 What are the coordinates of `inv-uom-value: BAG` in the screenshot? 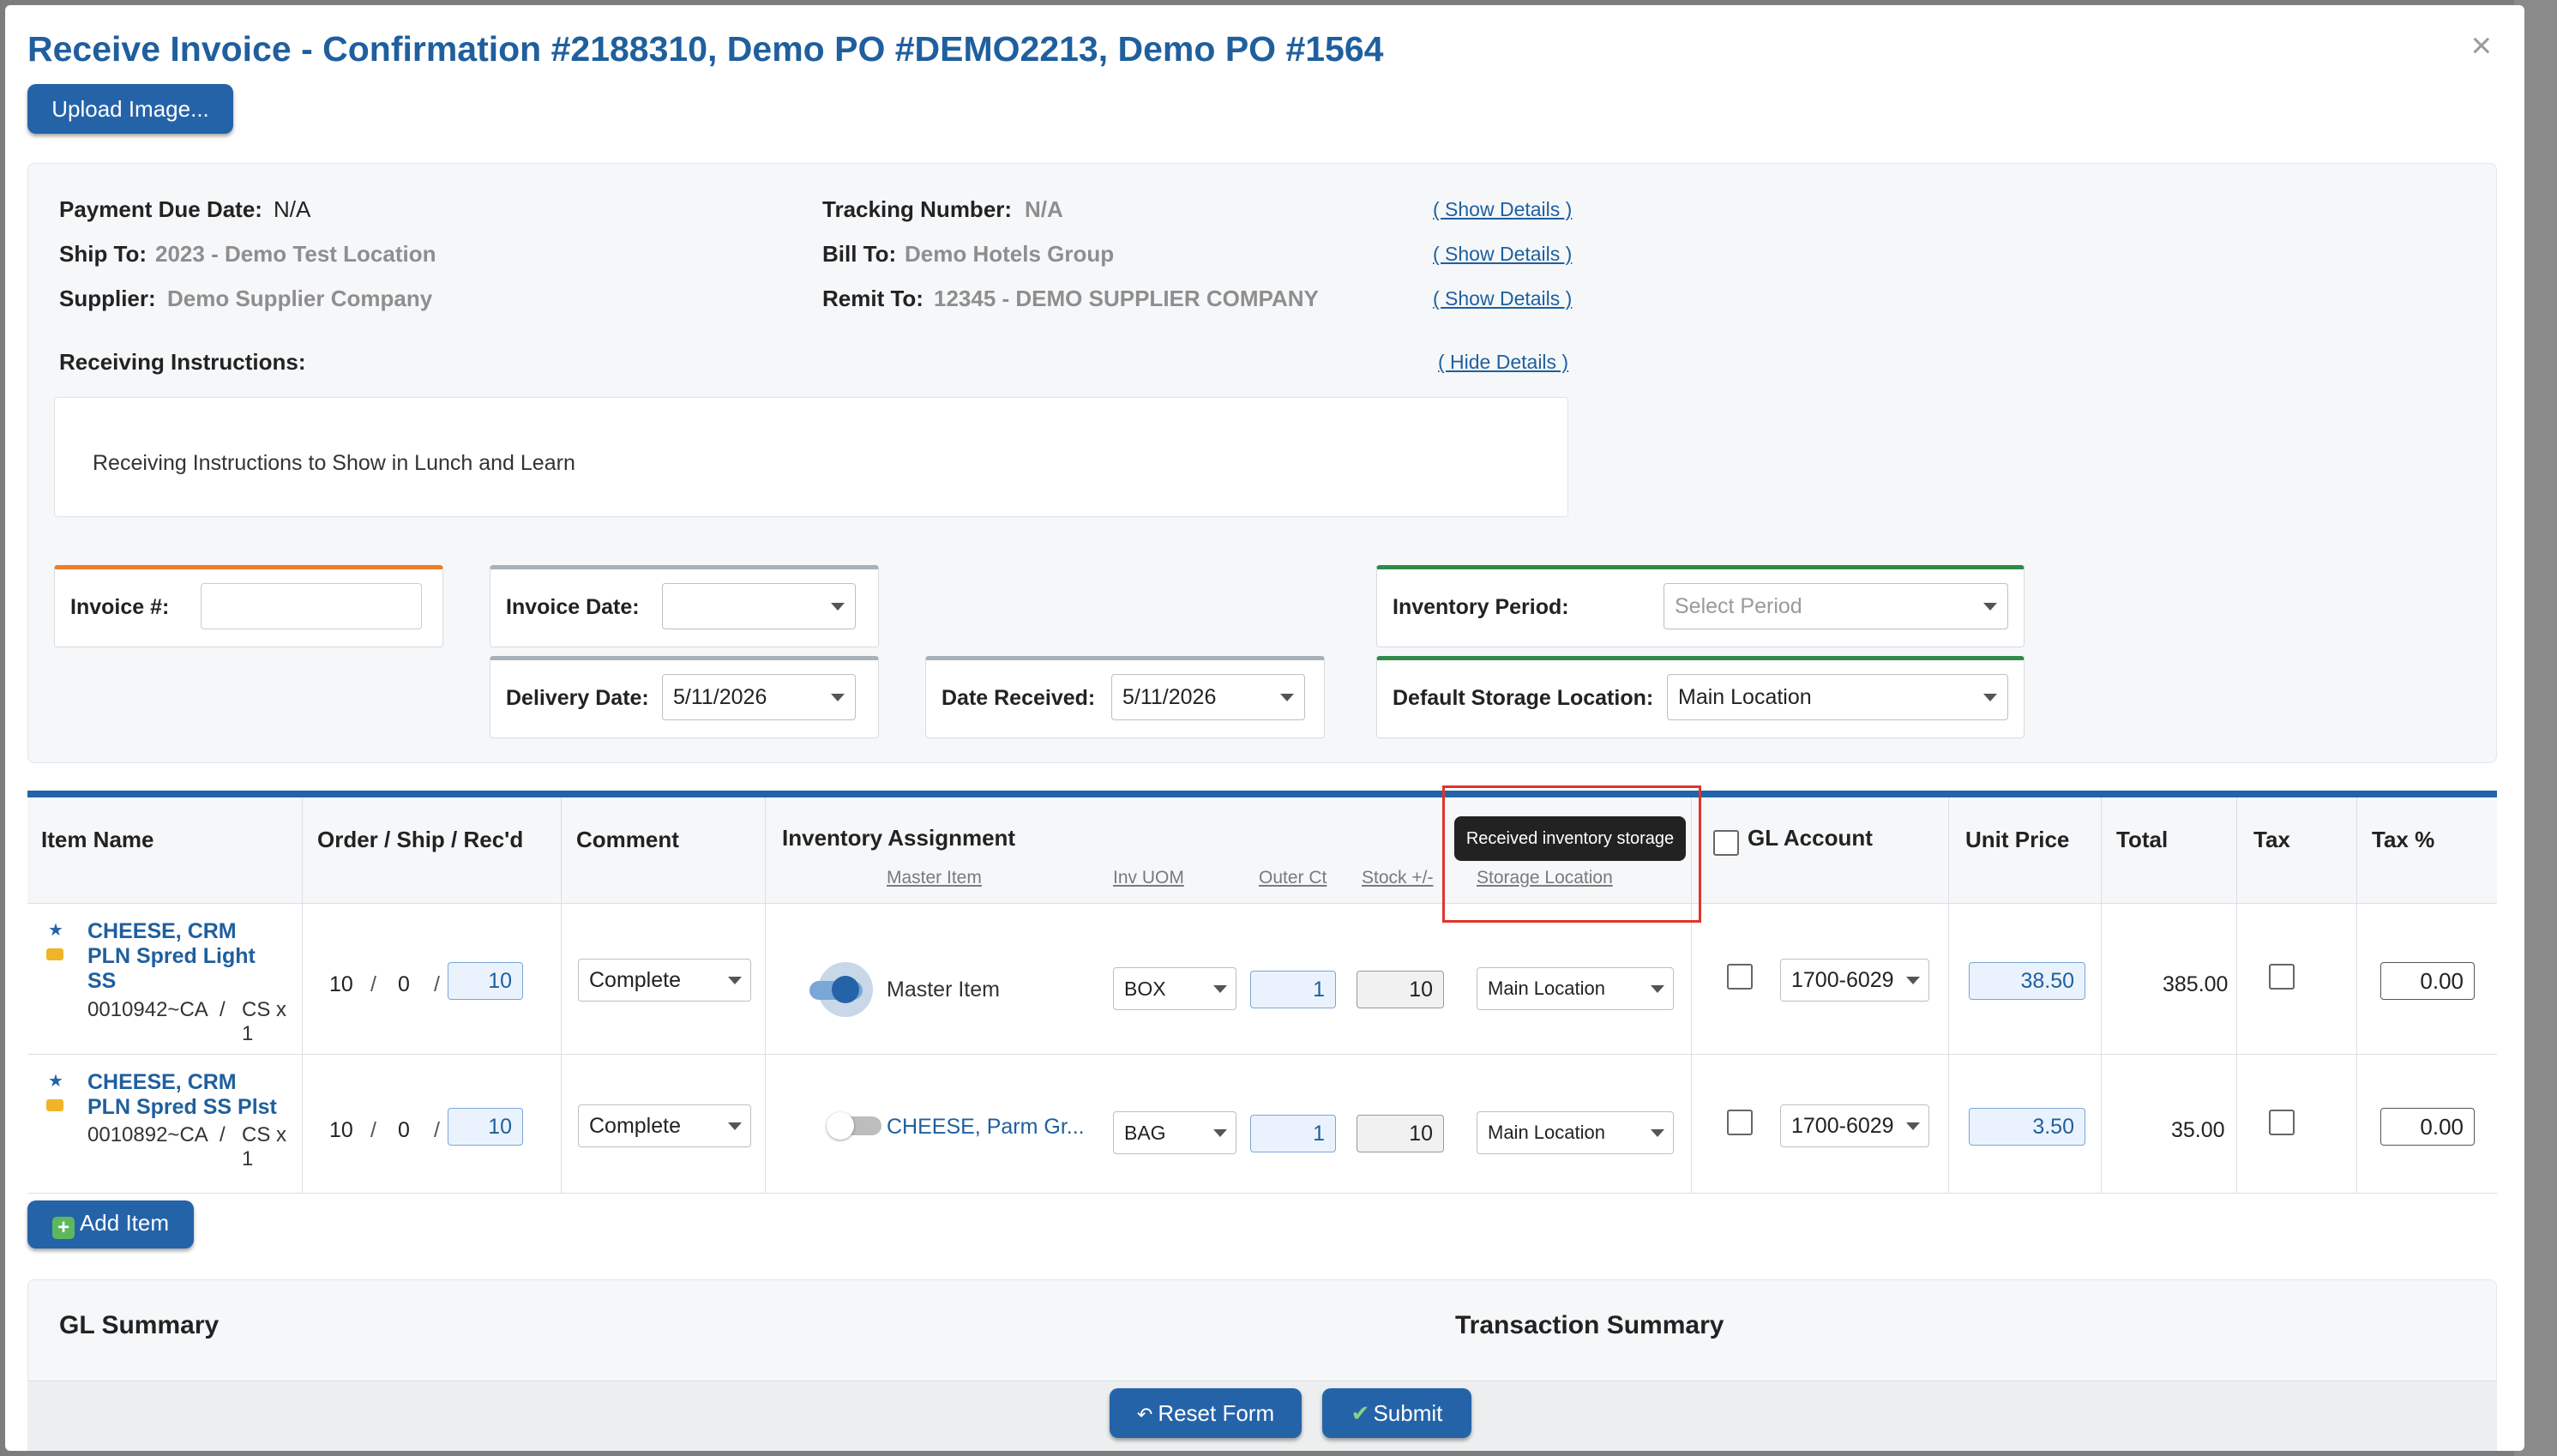 It's located at (1145, 1133).